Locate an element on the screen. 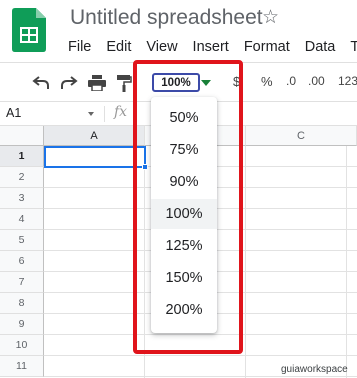  zoom-select: 100% is located at coordinates (176, 82).